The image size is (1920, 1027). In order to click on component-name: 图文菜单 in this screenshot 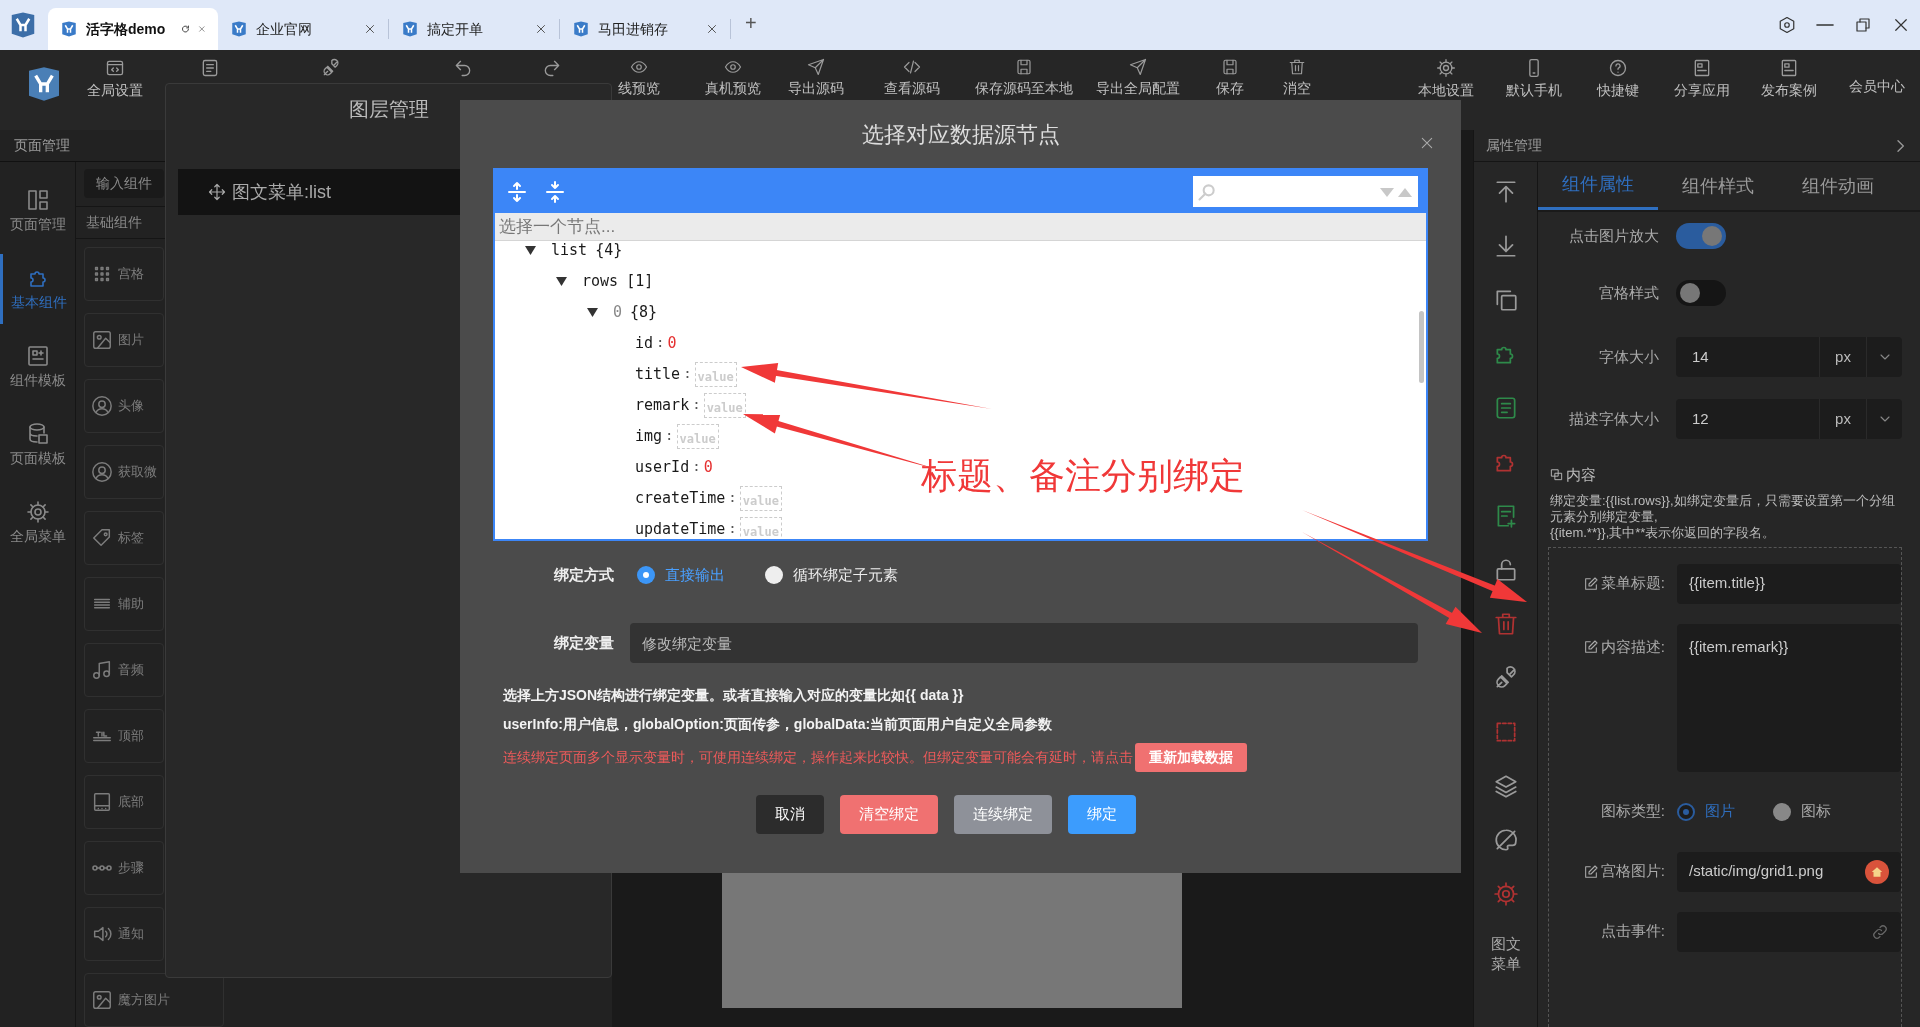, I will do `click(1505, 954)`.